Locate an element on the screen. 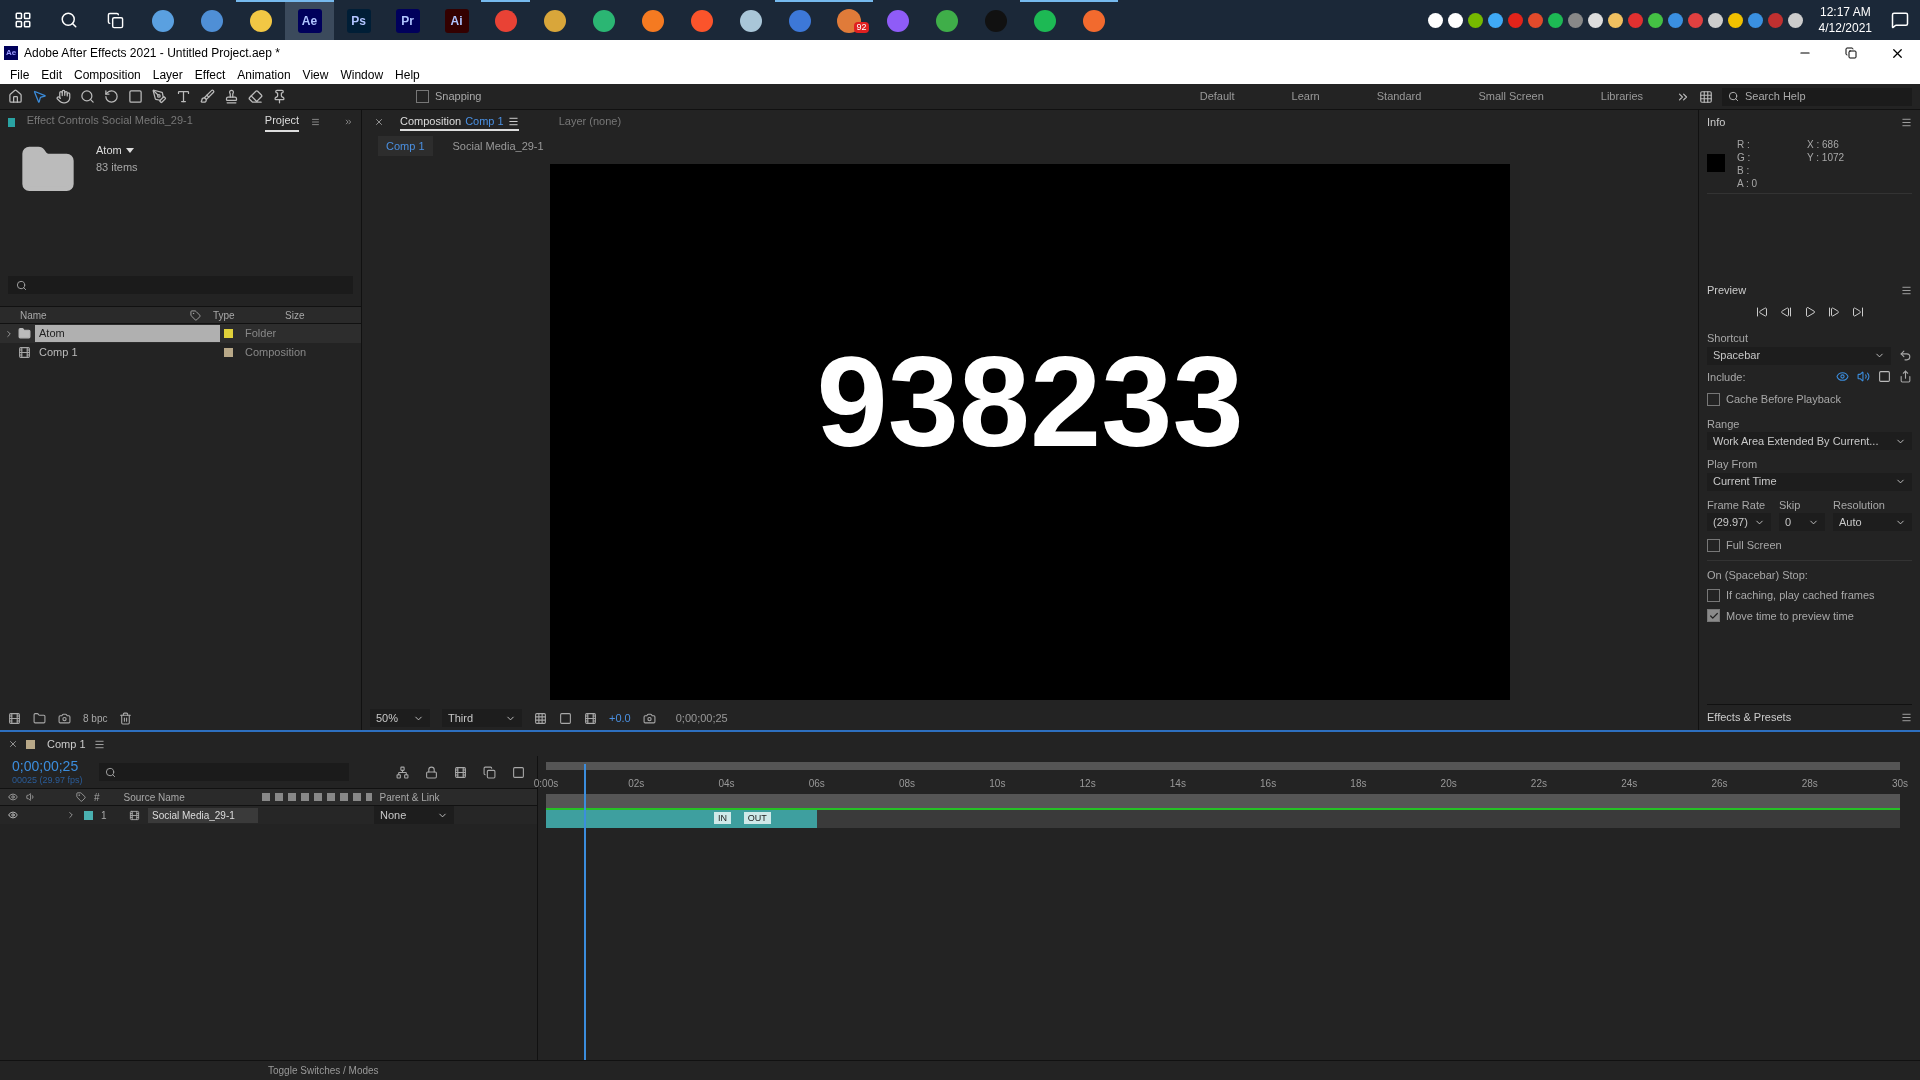 The image size is (1920, 1080). taskbar-app: Ai is located at coordinates (456, 20).